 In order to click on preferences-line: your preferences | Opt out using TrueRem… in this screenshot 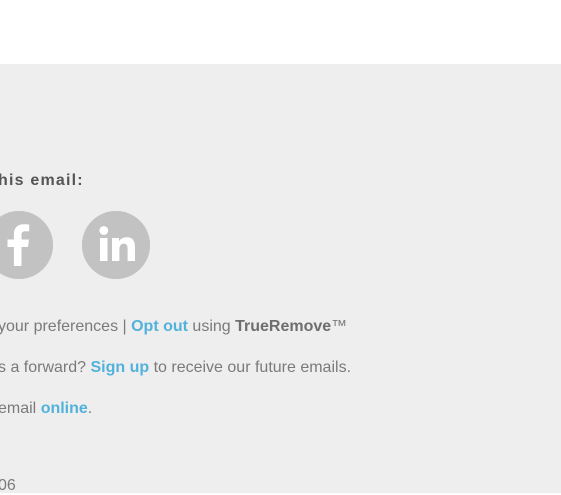, I will do `click(173, 327)`.